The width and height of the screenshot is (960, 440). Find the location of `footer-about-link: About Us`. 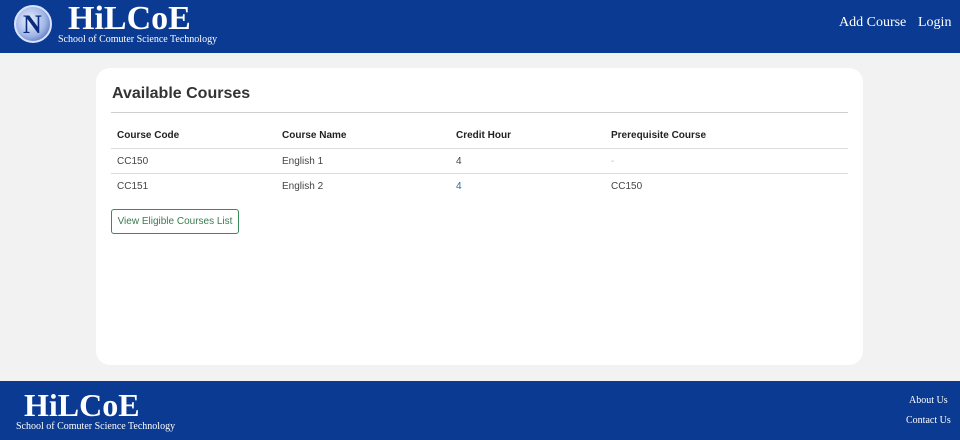

footer-about-link: About Us is located at coordinates (928, 400).